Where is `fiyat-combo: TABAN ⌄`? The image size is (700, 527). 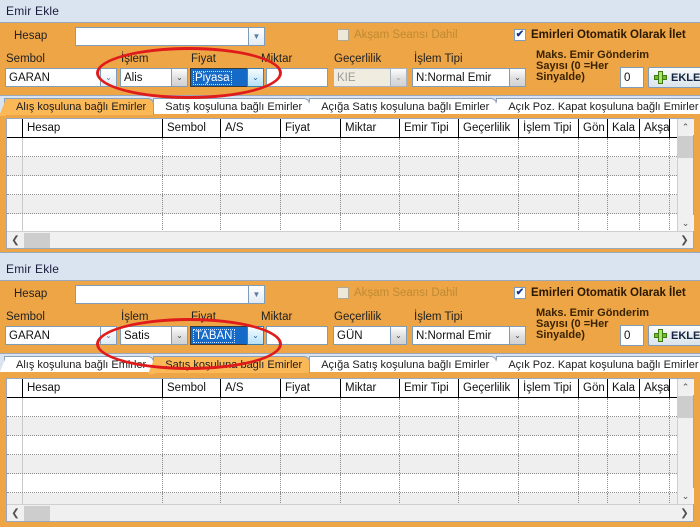 fiyat-combo: TABAN ⌄ is located at coordinates (227, 335).